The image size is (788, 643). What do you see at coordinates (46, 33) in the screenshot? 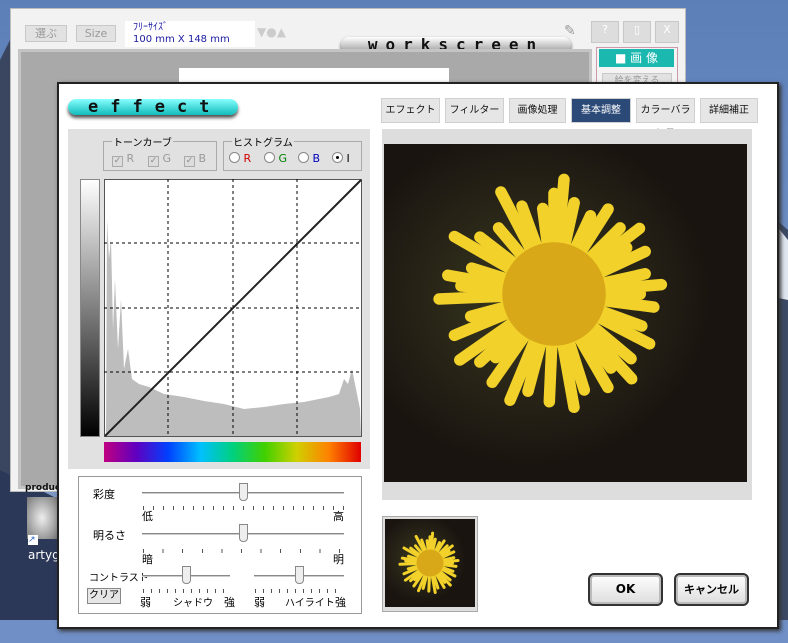
I see `select-button: 選ぶ` at bounding box center [46, 33].